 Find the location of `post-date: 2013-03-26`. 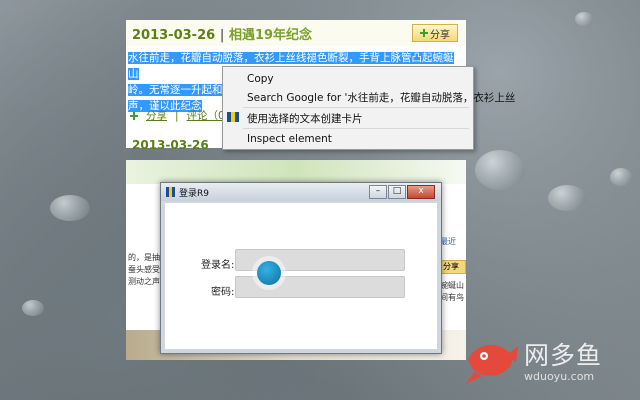

post-date: 2013-03-26 is located at coordinates (174, 35).